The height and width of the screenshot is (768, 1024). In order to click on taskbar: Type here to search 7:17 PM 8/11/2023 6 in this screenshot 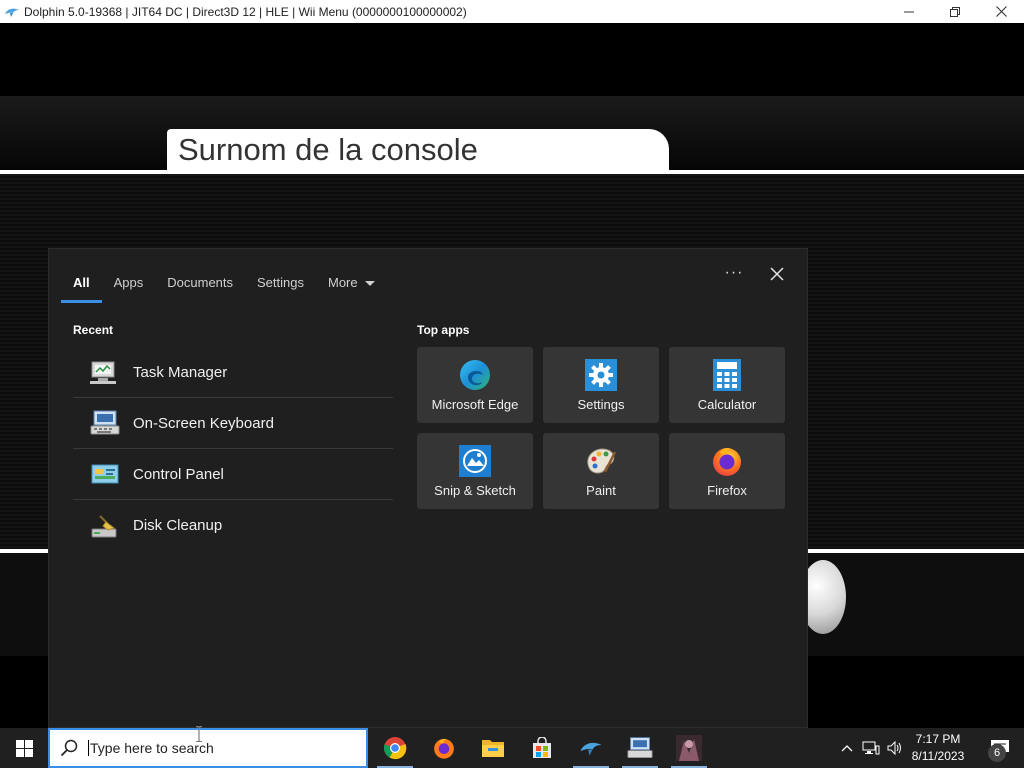, I will do `click(512, 748)`.